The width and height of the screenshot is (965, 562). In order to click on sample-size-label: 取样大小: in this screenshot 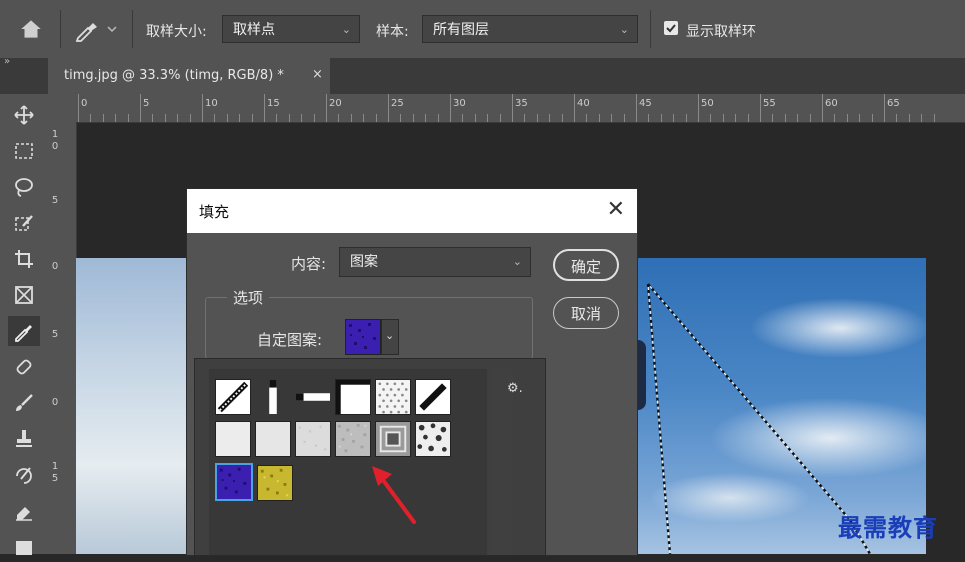, I will do `click(176, 32)`.